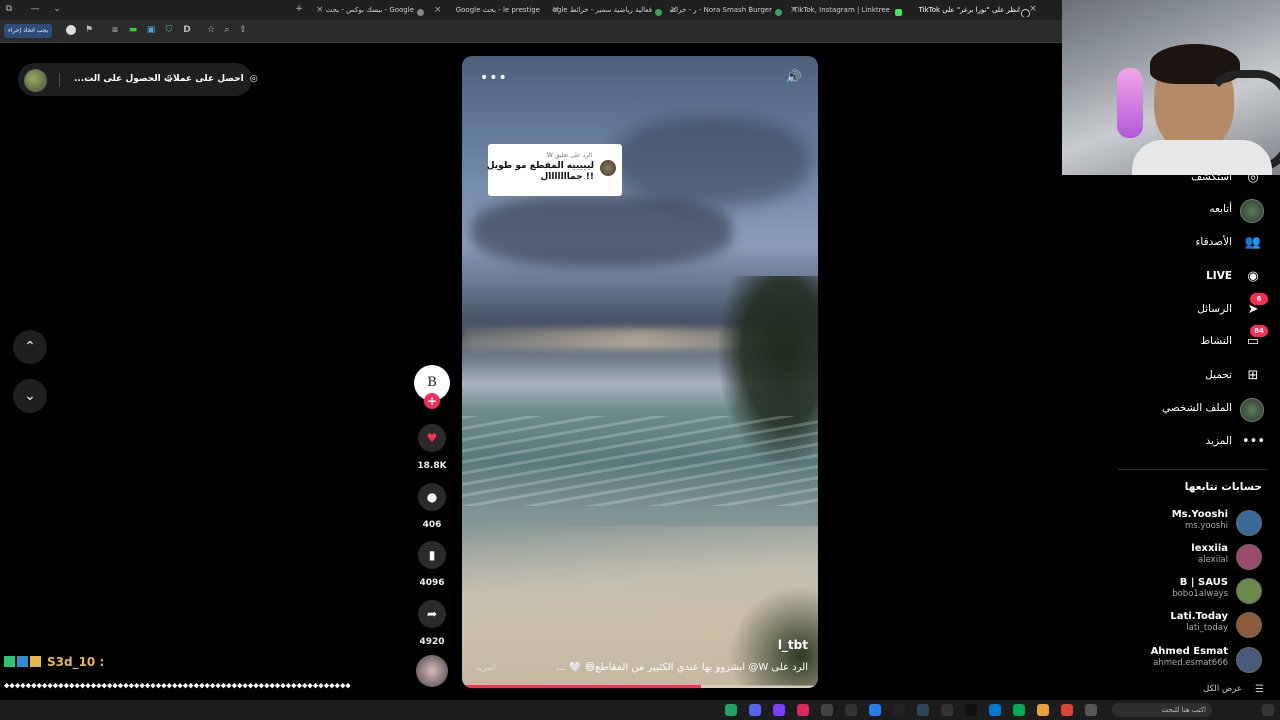 The width and height of the screenshot is (1280, 720). Describe the element at coordinates (1254, 441) in the screenshot. I see `more-icon: •••` at that location.